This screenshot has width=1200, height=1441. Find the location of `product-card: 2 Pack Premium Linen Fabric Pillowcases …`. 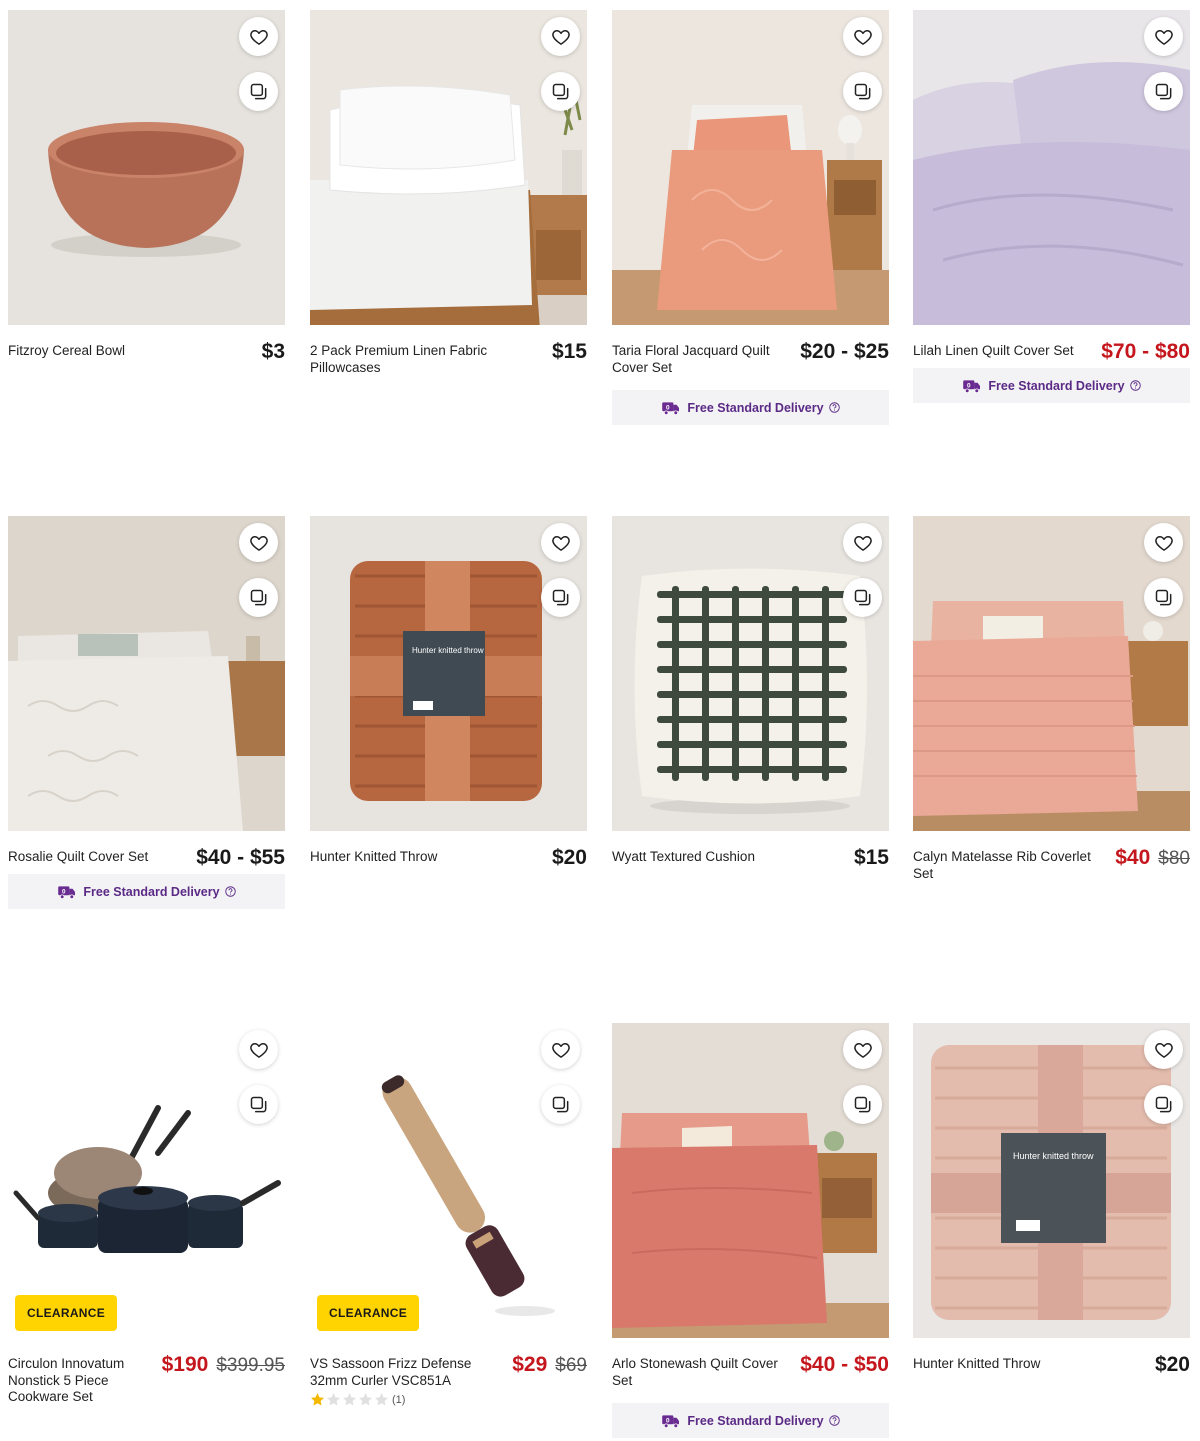

product-card: 2 Pack Premium Linen Fabric Pillowcases … is located at coordinates (448, 193).